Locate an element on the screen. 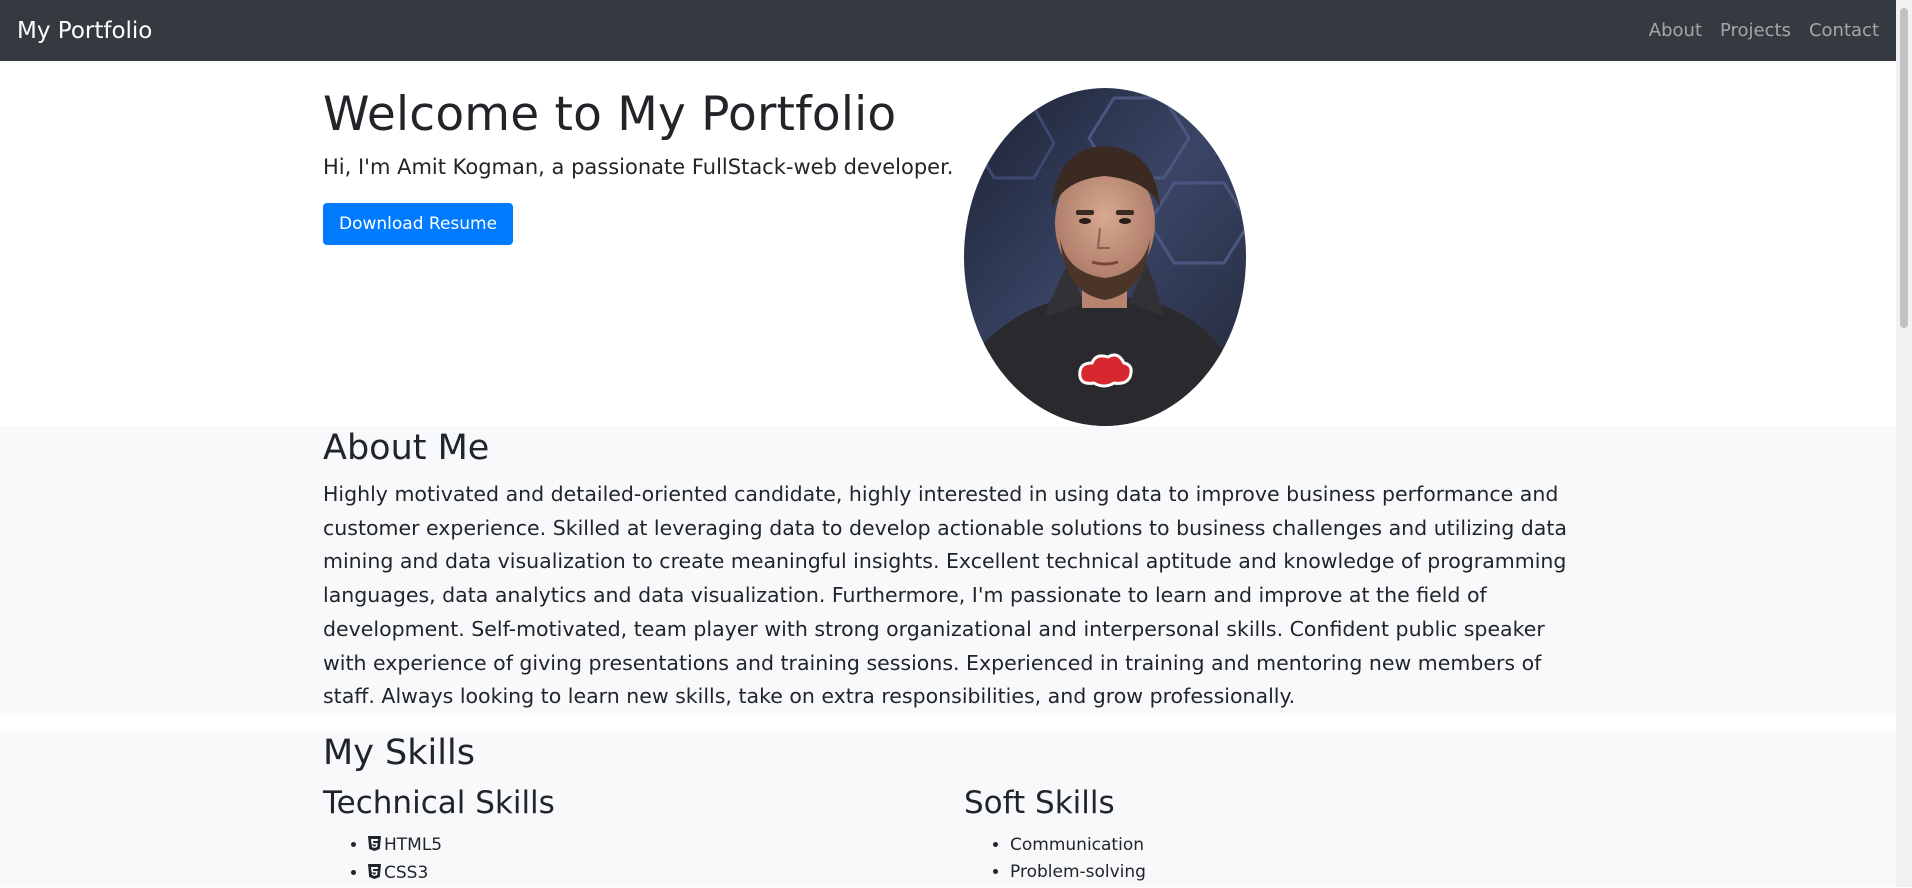 The width and height of the screenshot is (1912, 888). nav-link-contact: Contact is located at coordinates (1844, 30).